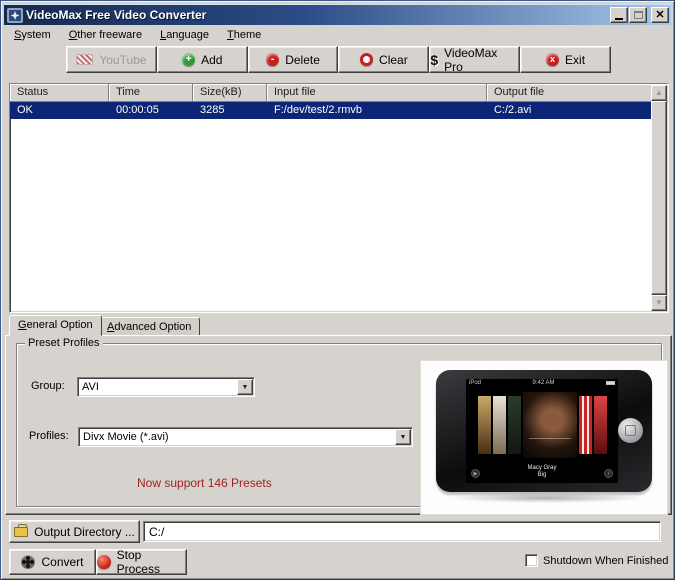 The height and width of the screenshot is (580, 675). What do you see at coordinates (25, 110) in the screenshot?
I see `cell-status: OK` at bounding box center [25, 110].